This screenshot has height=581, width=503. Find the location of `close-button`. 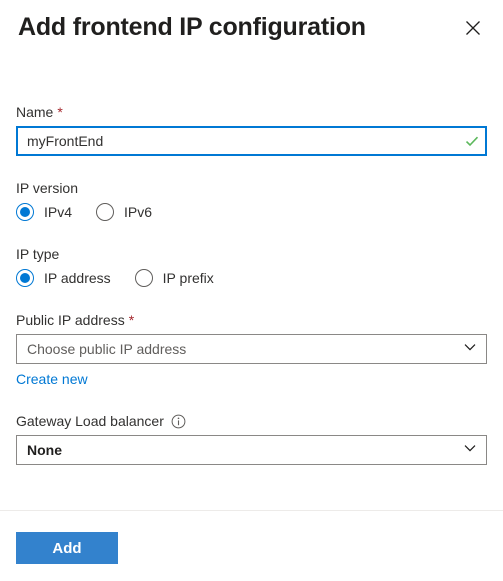

close-button is located at coordinates (473, 28).